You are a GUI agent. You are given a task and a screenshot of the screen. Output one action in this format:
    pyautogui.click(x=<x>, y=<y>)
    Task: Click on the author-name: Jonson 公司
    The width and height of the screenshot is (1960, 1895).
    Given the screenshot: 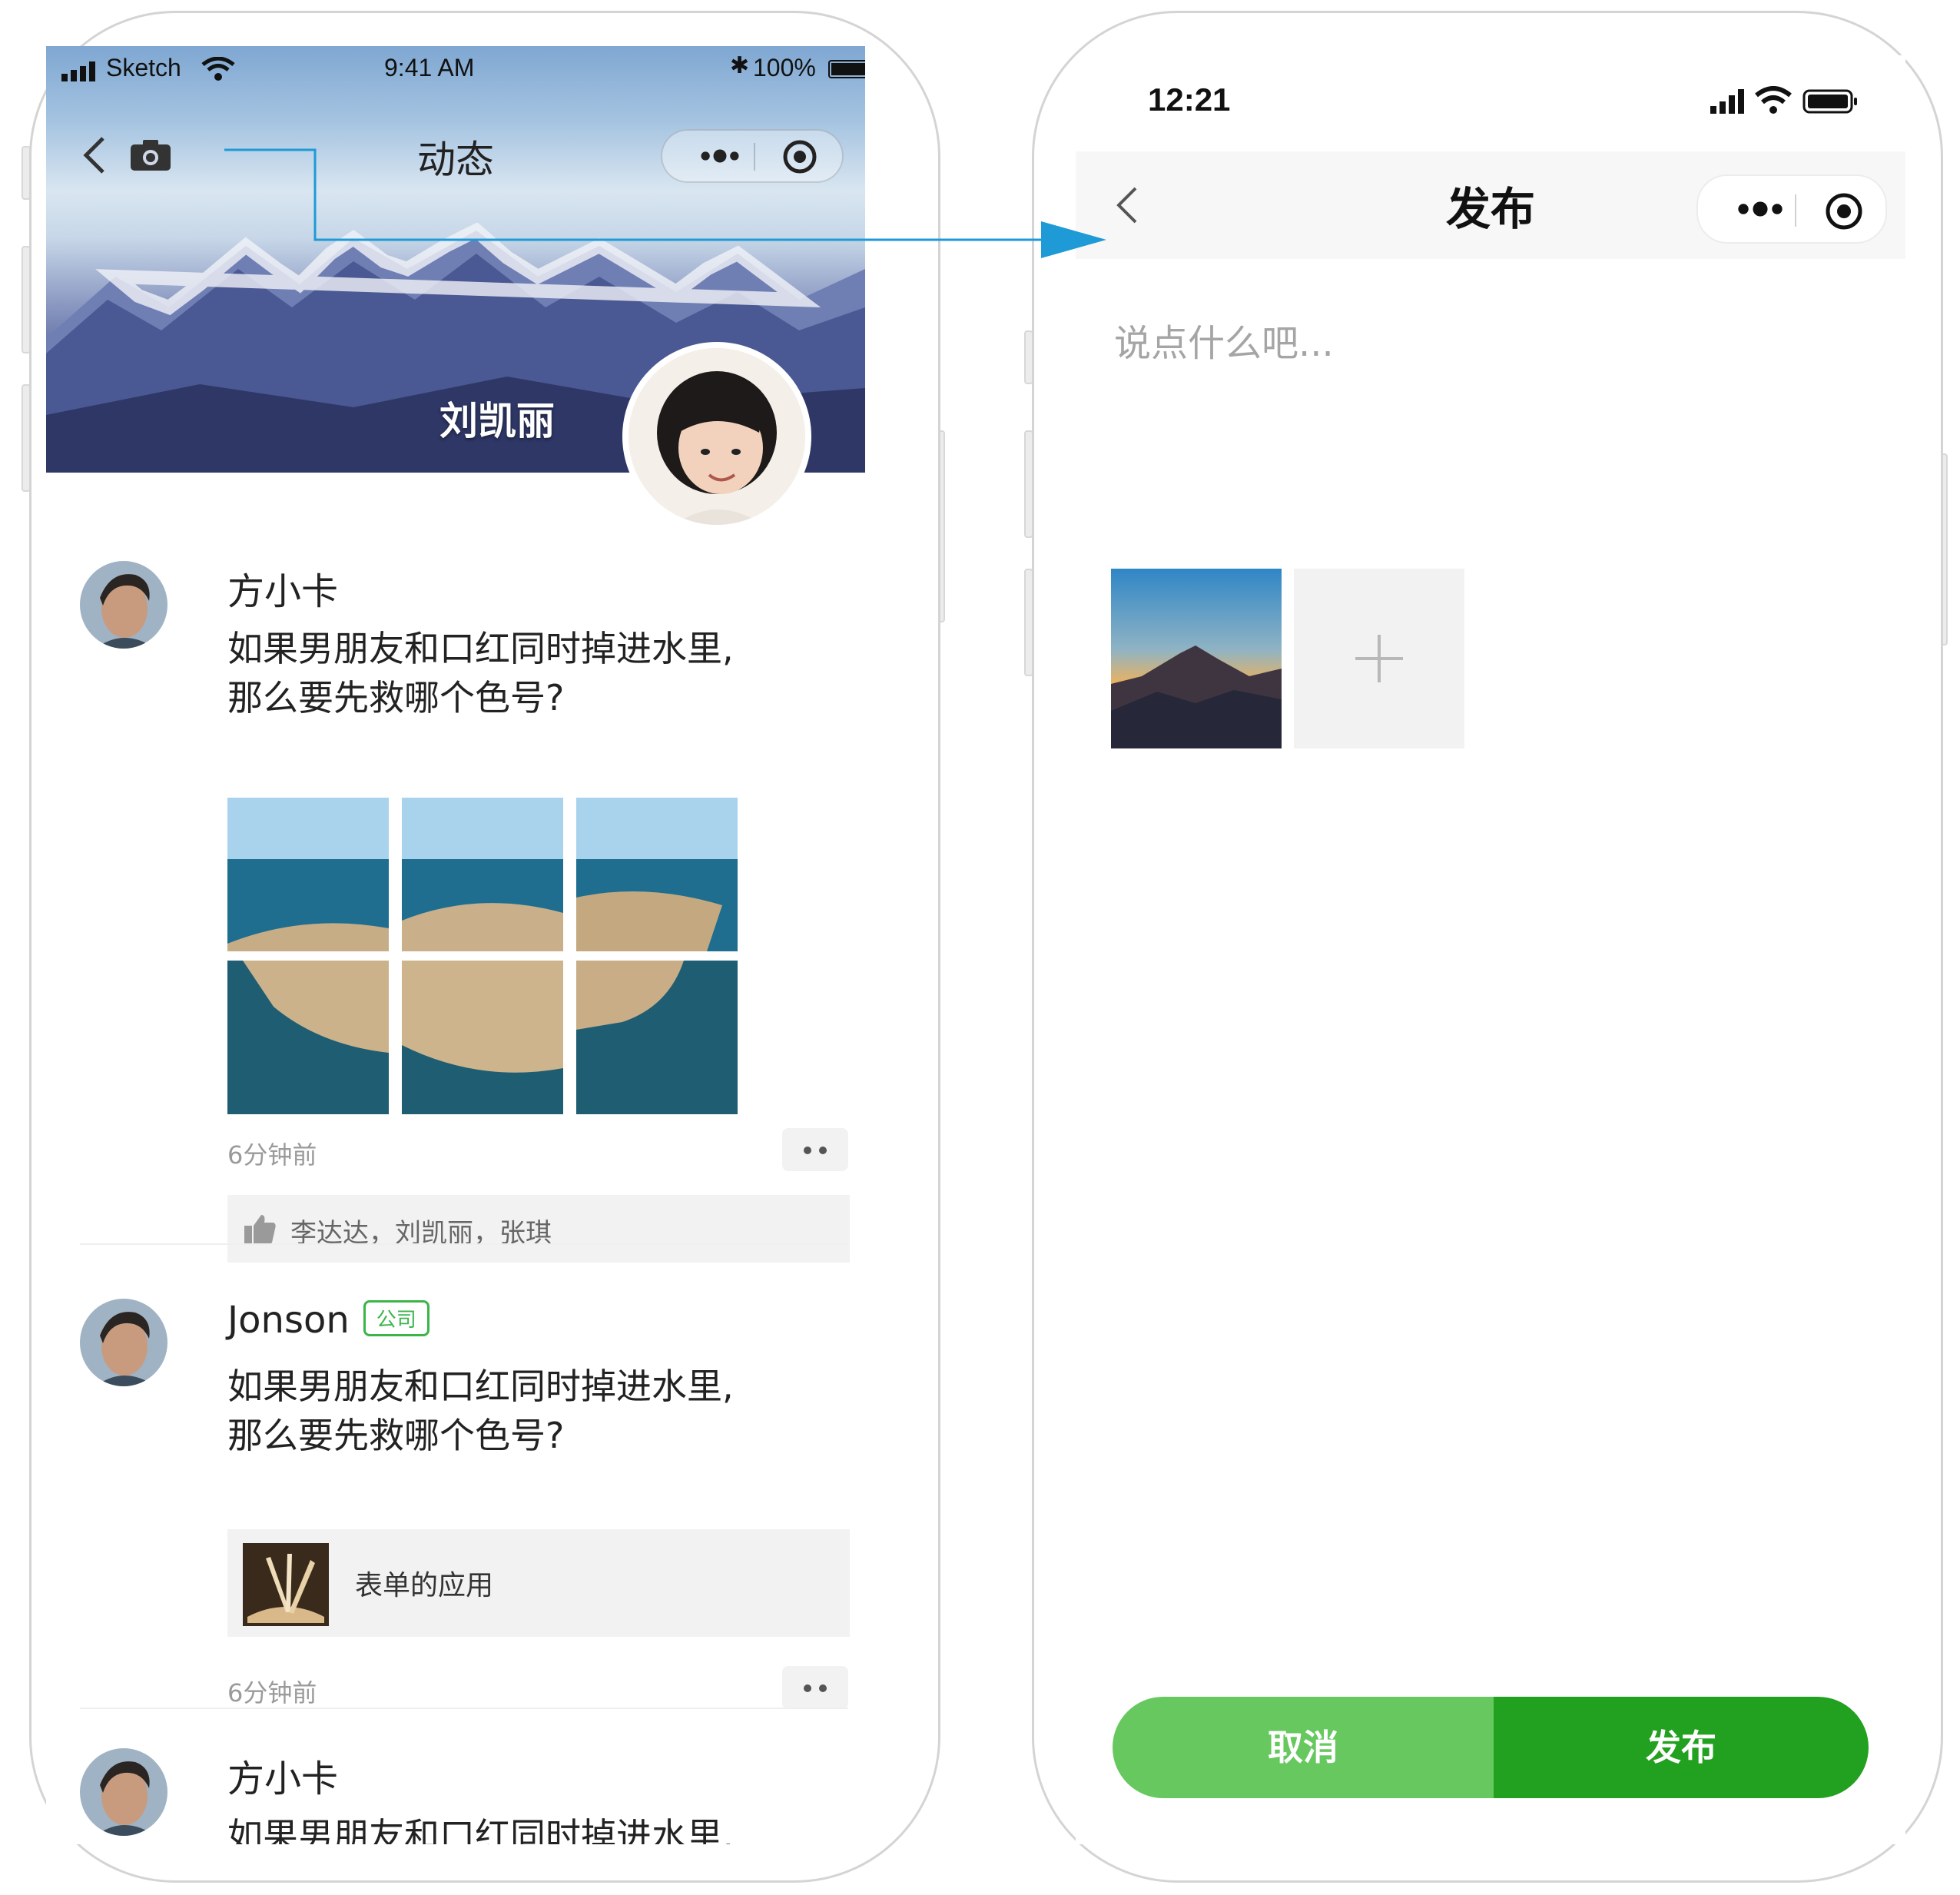 What is the action you would take?
    pyautogui.click(x=328, y=1320)
    